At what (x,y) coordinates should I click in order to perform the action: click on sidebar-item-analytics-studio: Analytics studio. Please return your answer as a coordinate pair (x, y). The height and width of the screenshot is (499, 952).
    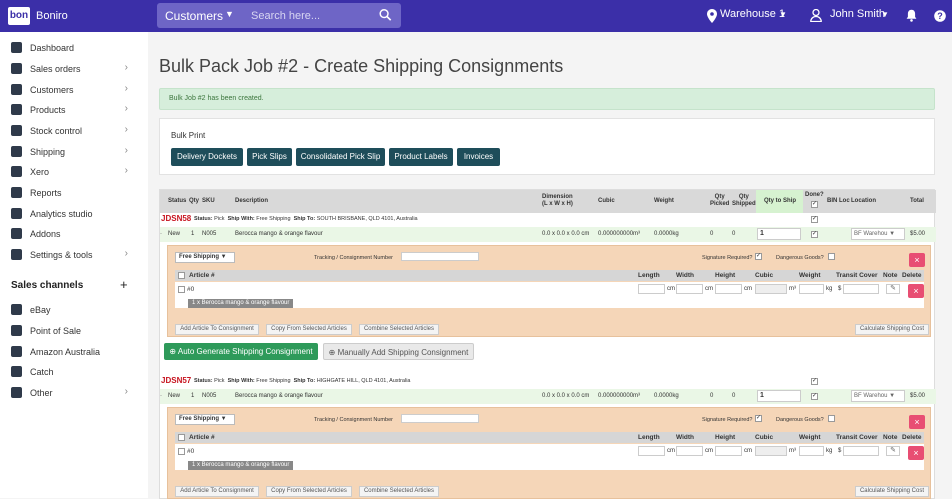
    Looking at the image, I should click on (70, 214).